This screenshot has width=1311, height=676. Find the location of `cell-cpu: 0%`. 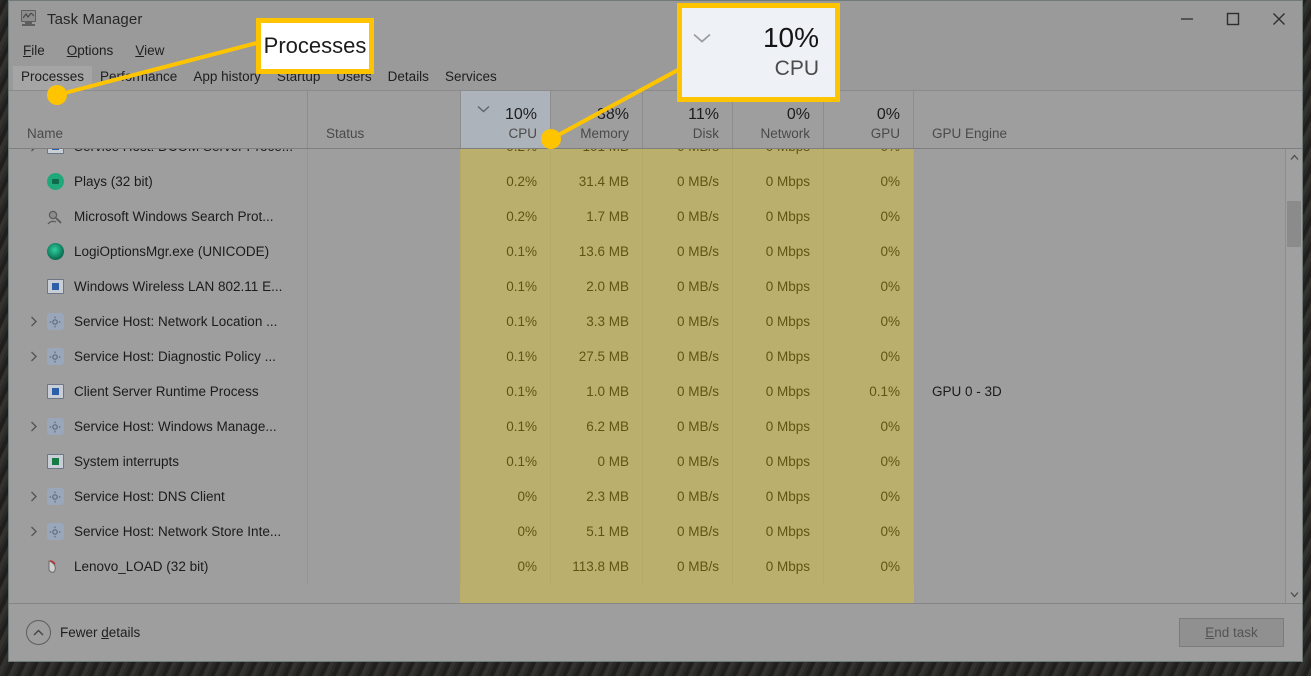

cell-cpu: 0% is located at coordinates (505, 496).